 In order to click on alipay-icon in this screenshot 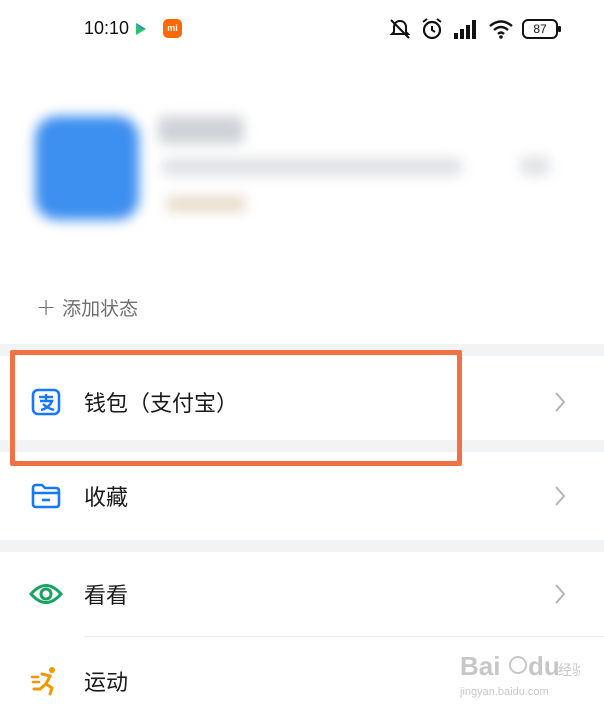, I will do `click(46, 402)`.